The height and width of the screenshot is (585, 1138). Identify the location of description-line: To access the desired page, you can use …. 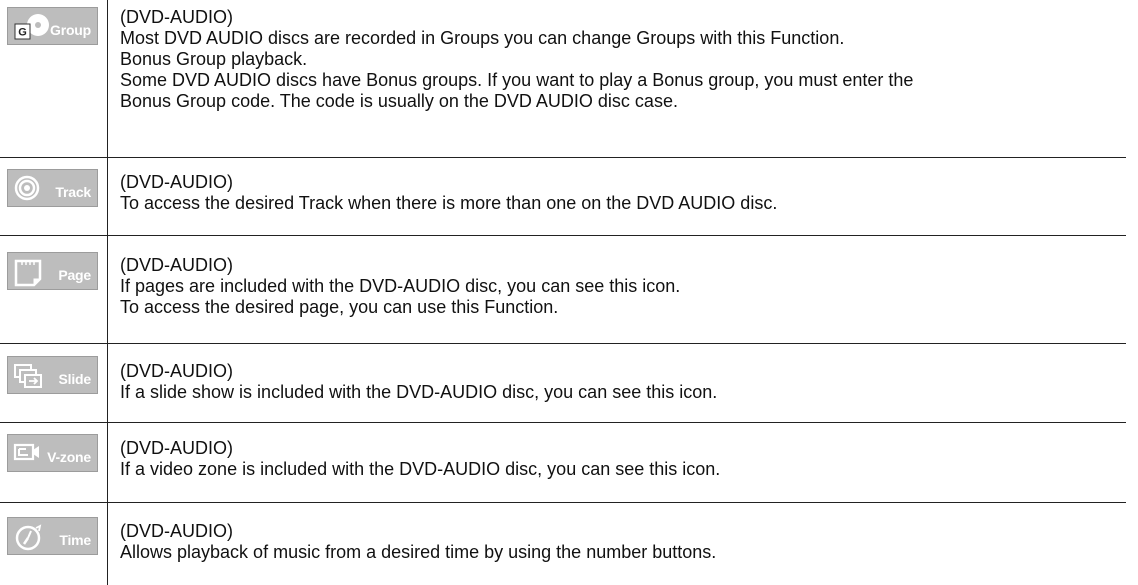
(339, 307).